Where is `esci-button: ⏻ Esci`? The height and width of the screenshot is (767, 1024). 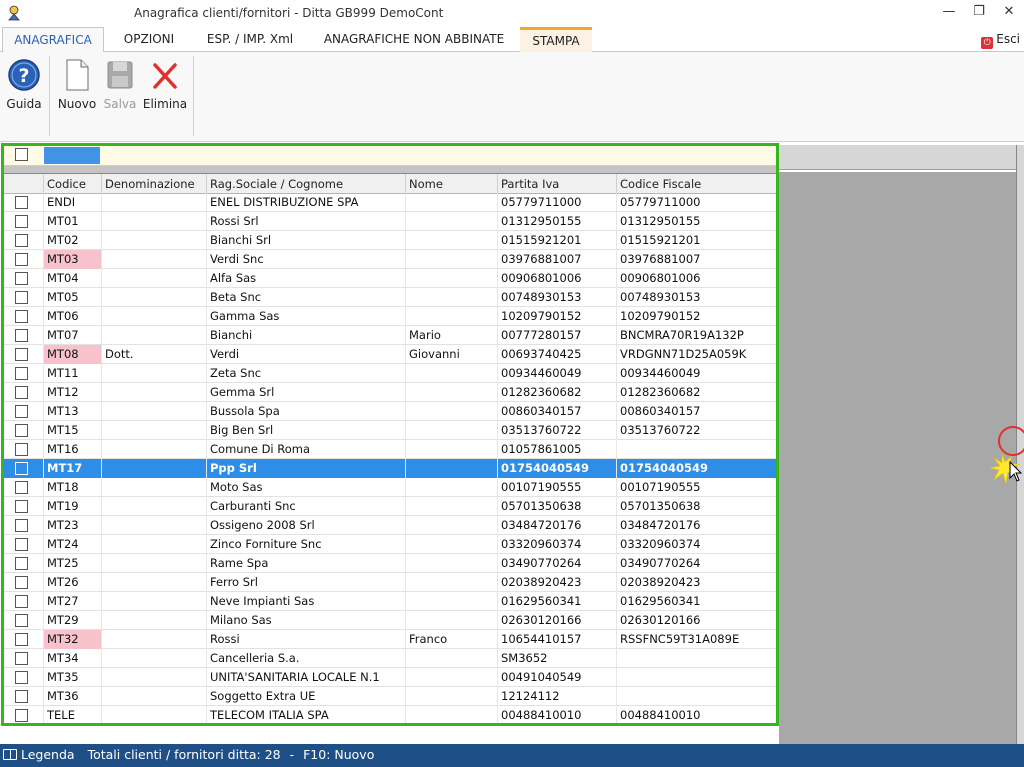
esci-button: ⏻ Esci is located at coordinates (1000, 39).